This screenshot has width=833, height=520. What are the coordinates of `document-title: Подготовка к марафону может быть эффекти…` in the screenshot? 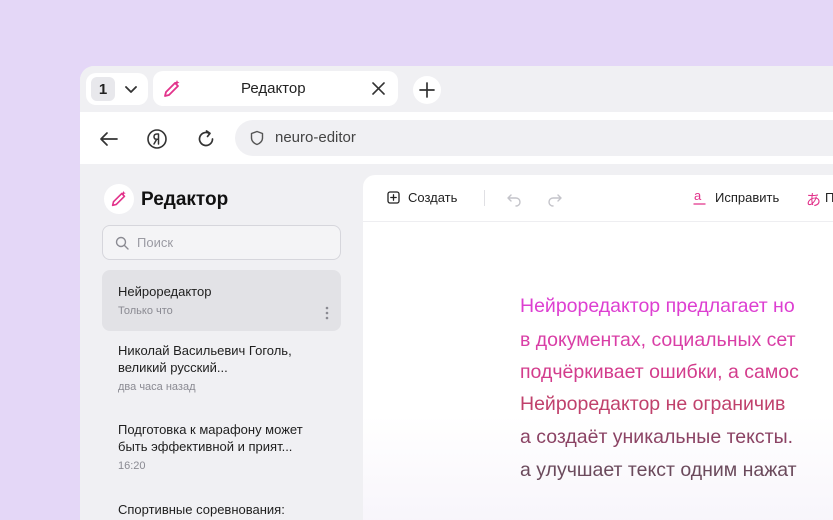 It's located at (210, 438).